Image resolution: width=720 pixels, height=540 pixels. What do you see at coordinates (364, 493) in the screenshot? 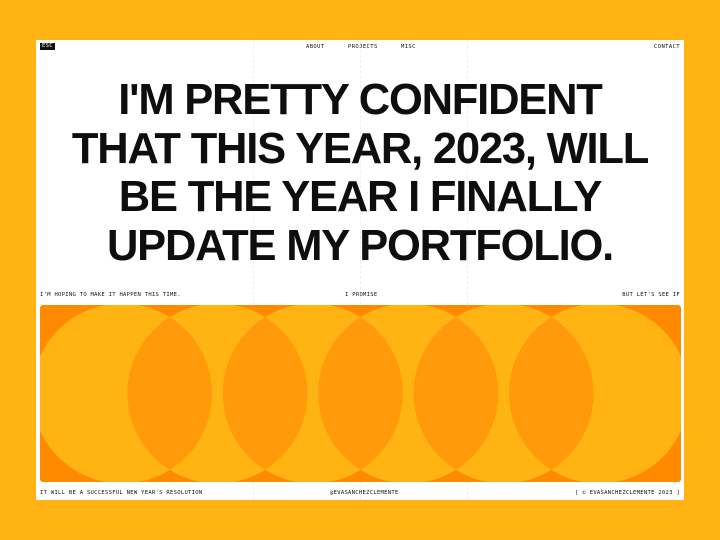
I see `caption-bottom-center: @EVASANCHEZCLEMENTE` at bounding box center [364, 493].